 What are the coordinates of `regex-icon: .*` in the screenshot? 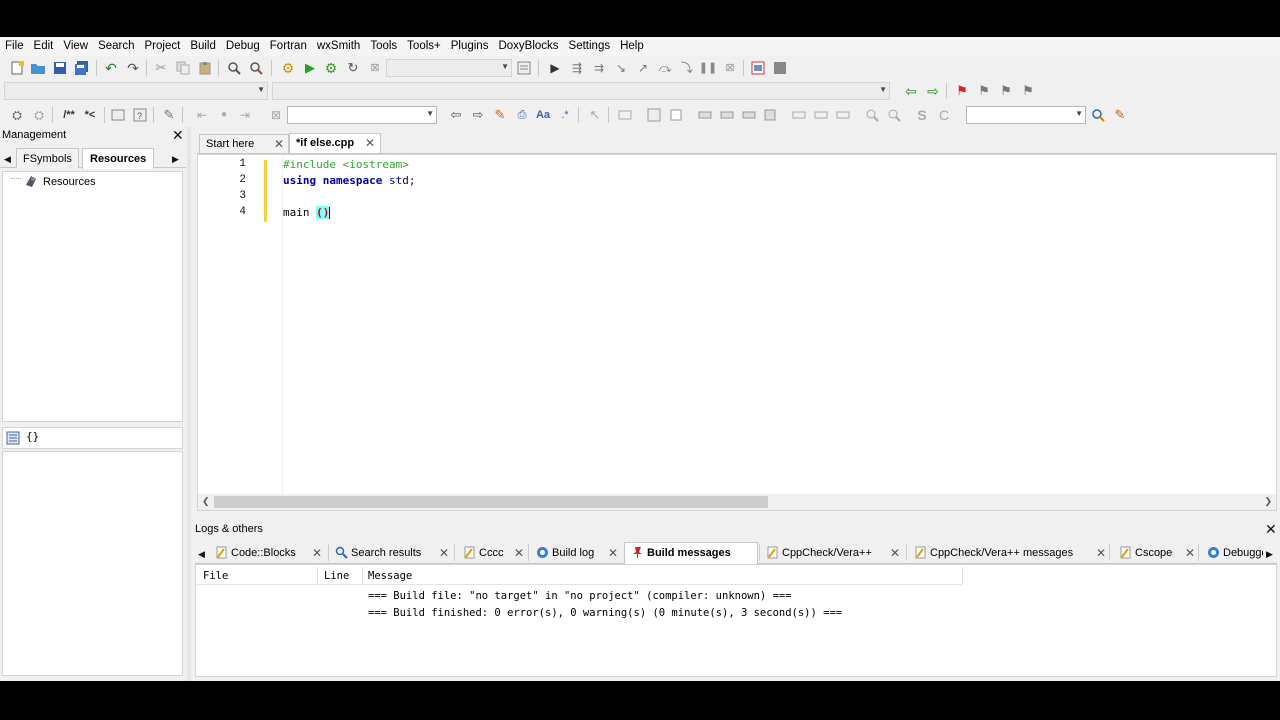 It's located at (565, 115).